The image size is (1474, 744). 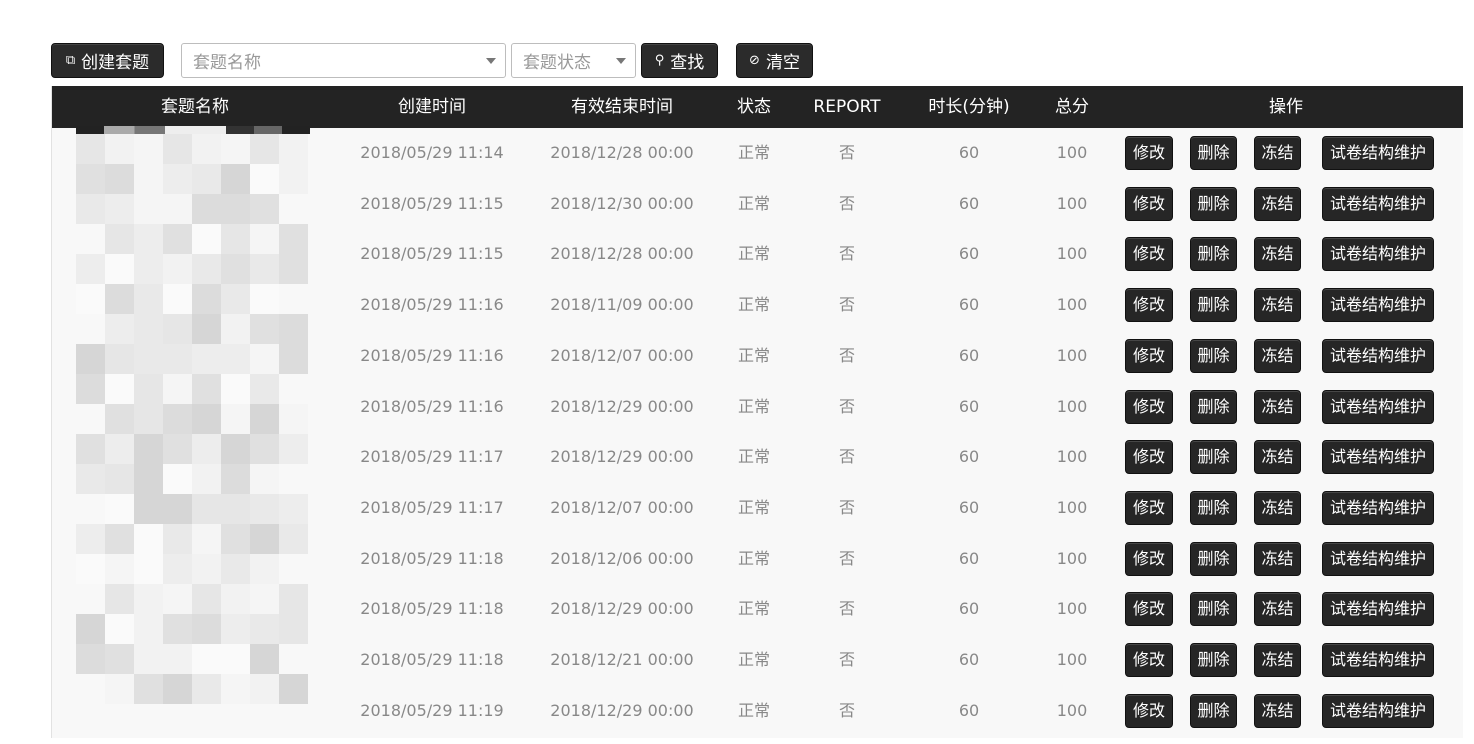 I want to click on set-status-select: 套题状态, so click(x=573, y=60).